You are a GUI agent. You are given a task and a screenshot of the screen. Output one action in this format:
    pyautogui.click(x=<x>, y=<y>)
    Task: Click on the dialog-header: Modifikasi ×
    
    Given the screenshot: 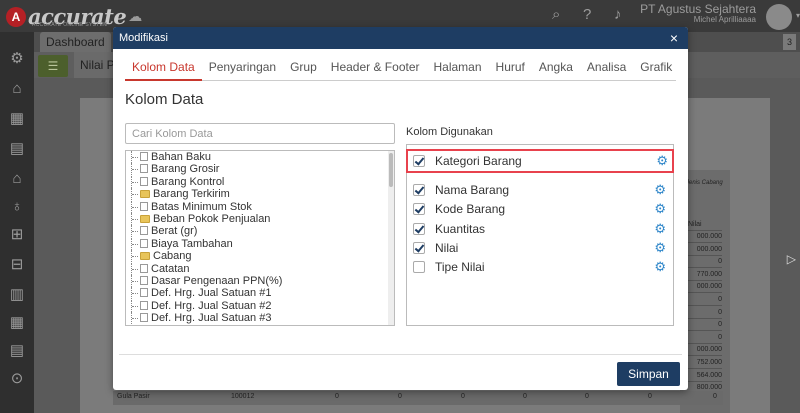 What is the action you would take?
    pyautogui.click(x=400, y=38)
    